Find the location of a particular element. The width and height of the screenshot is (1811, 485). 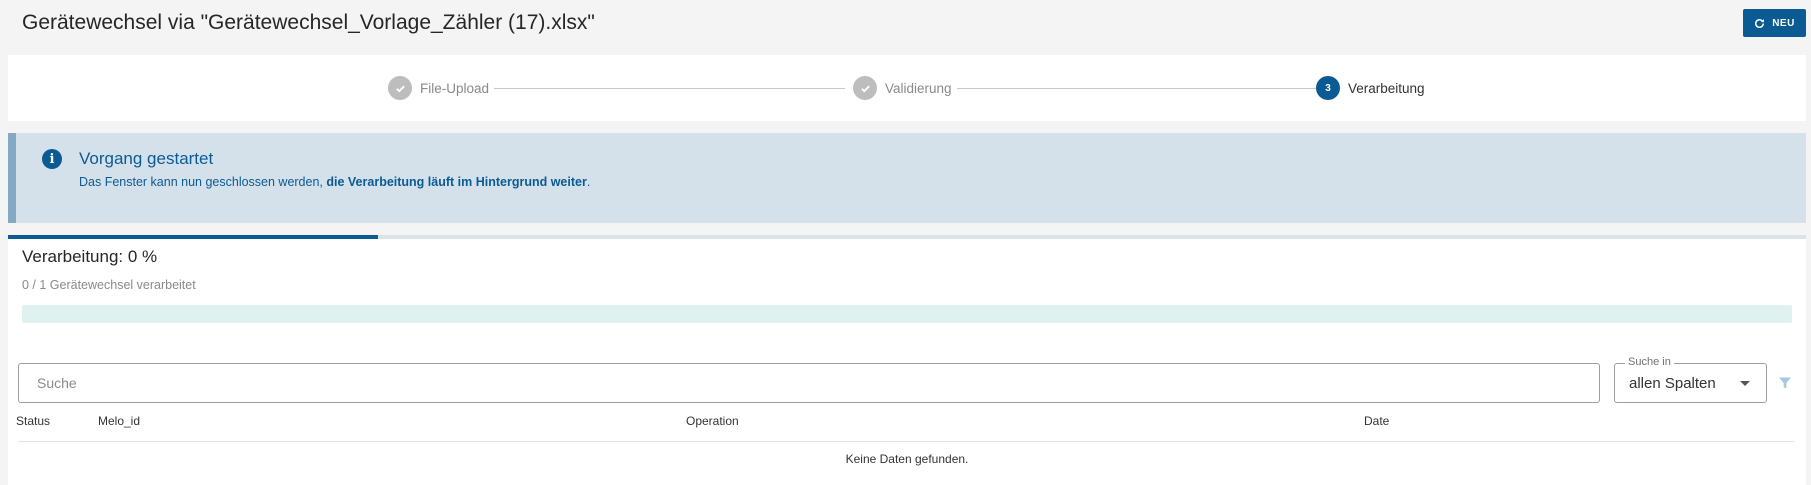

table-divider is located at coordinates (906, 441).